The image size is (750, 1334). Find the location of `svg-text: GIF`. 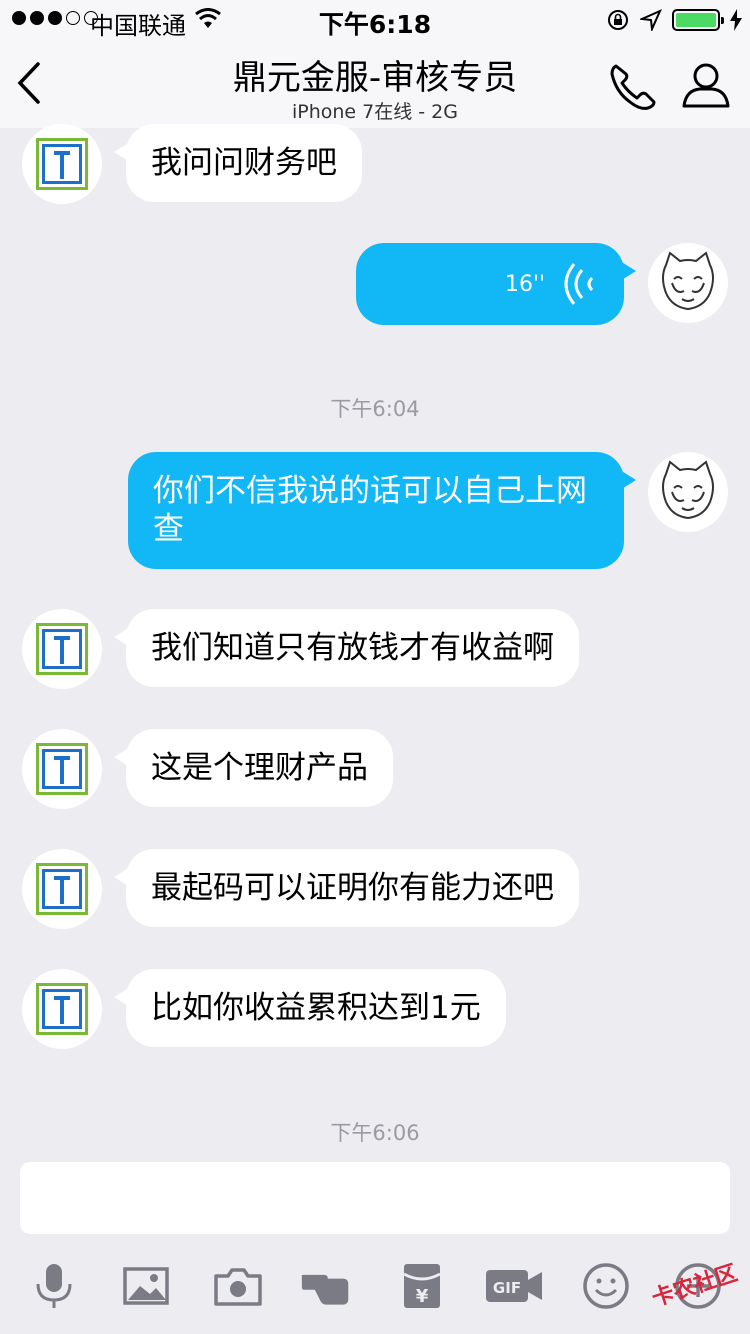

svg-text: GIF is located at coordinates (507, 1288).